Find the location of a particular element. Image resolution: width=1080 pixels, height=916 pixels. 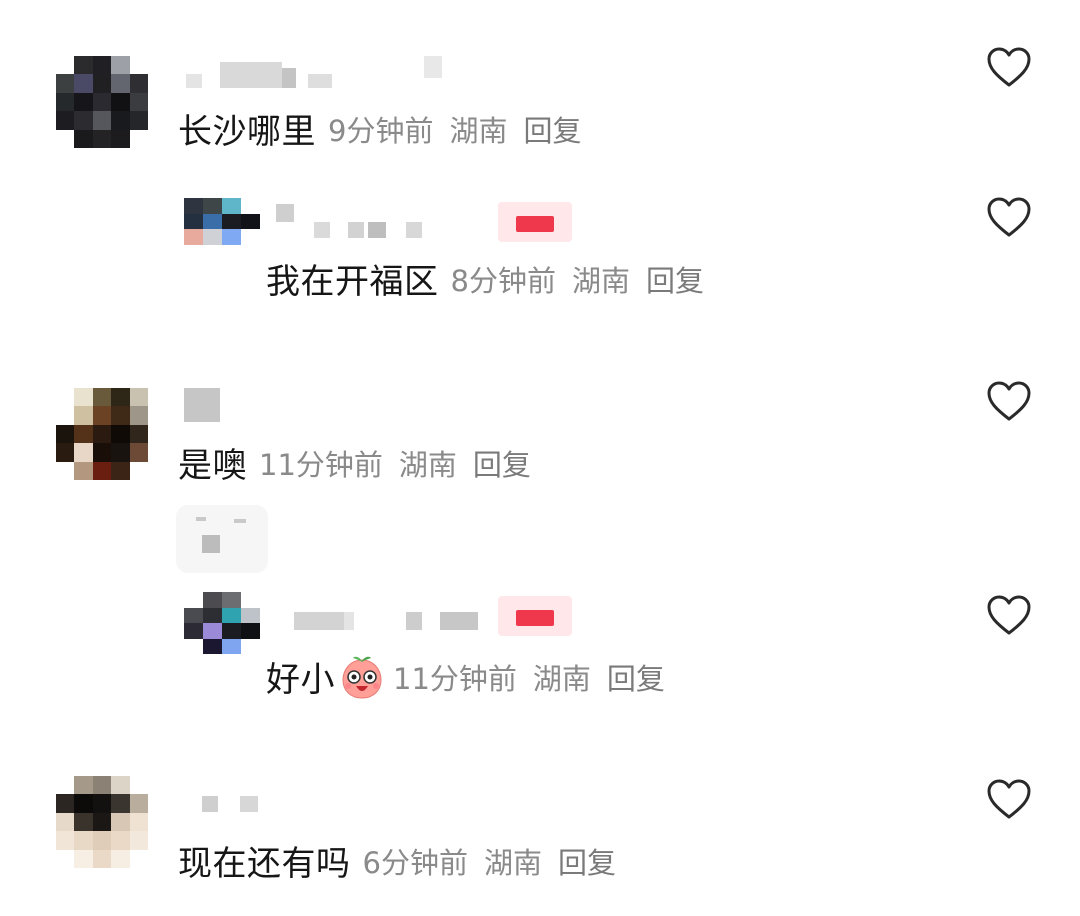

comment-line: 长沙哪里 9分钟前 湖南 回复 is located at coordinates (379, 128).